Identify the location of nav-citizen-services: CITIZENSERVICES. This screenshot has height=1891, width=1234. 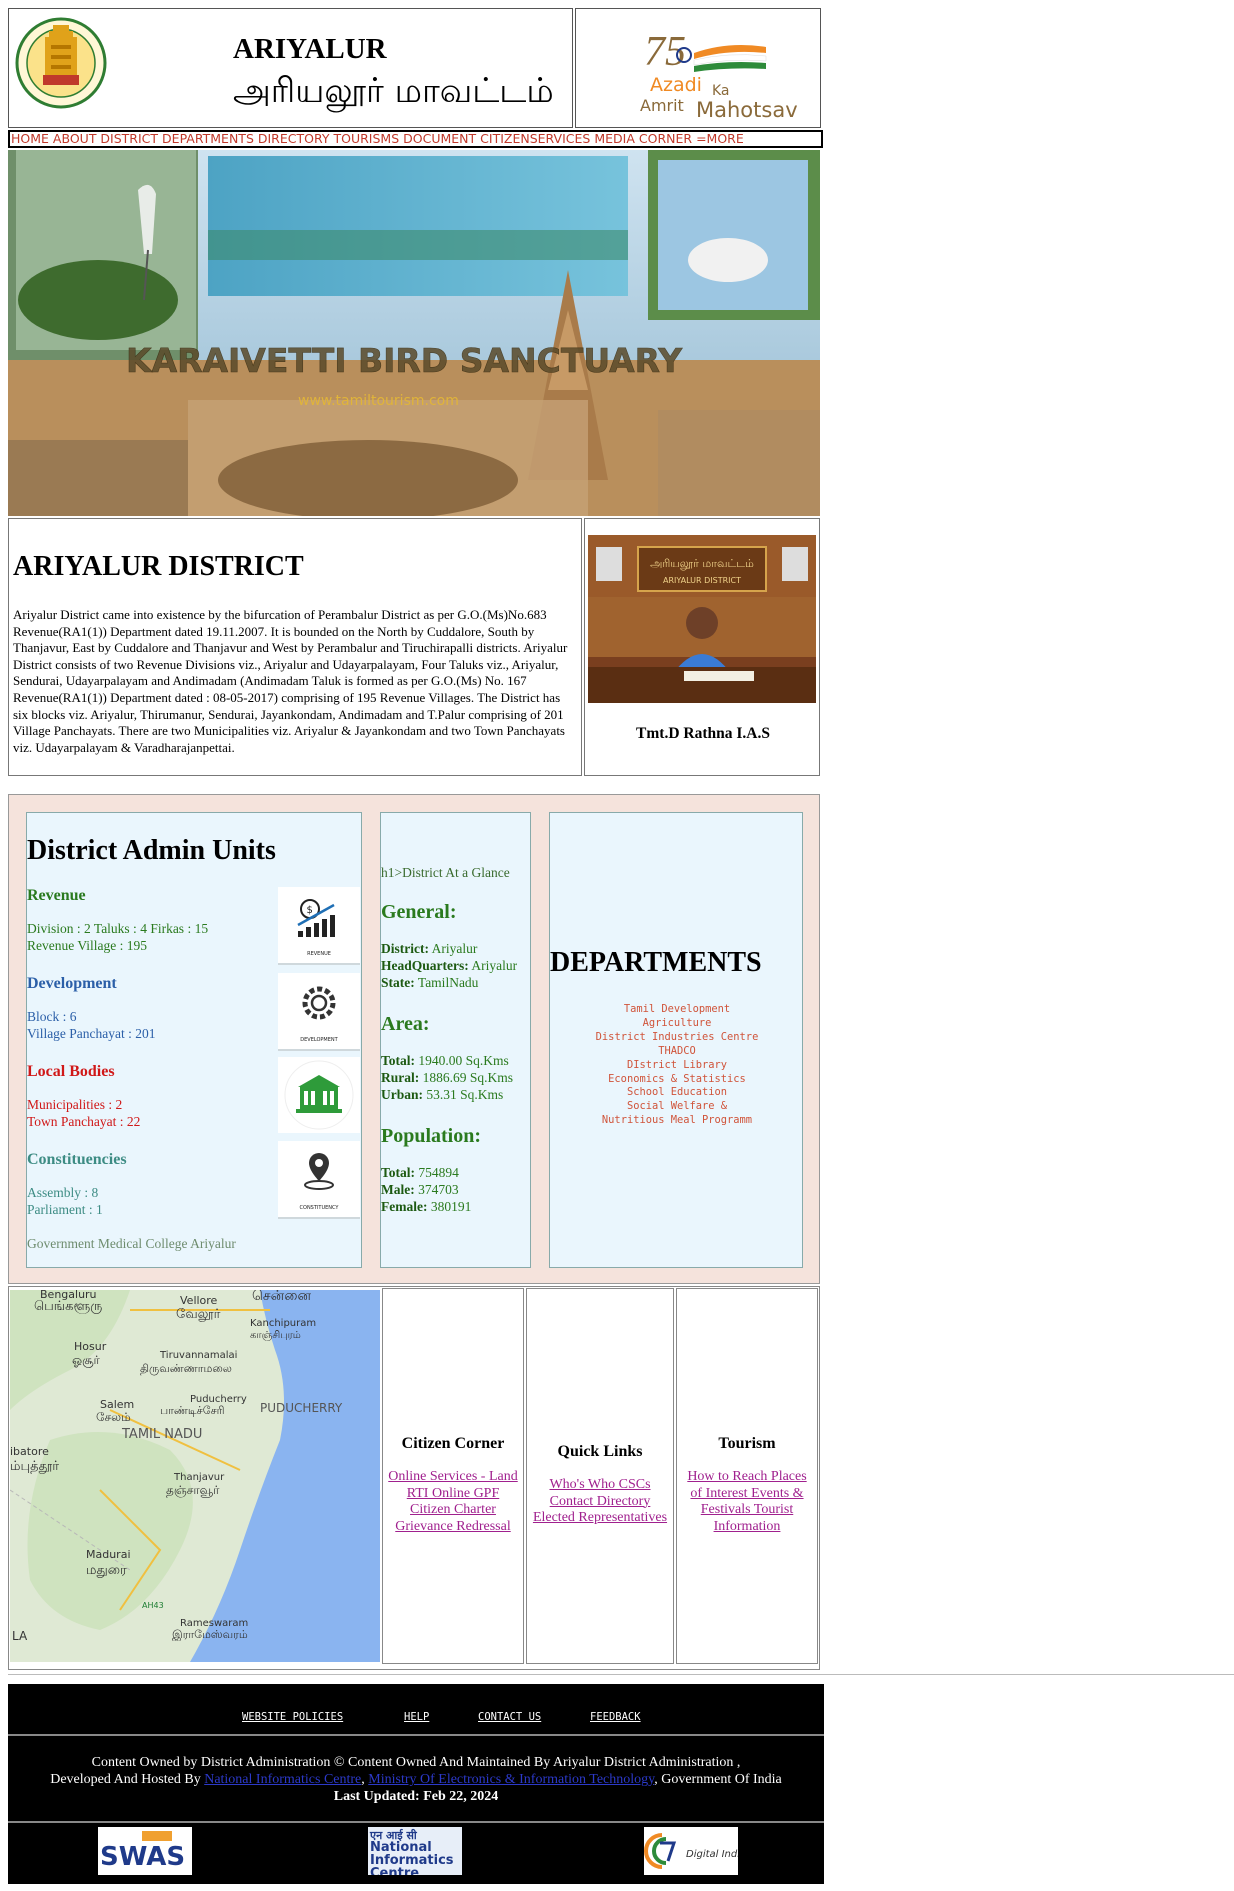
(535, 139).